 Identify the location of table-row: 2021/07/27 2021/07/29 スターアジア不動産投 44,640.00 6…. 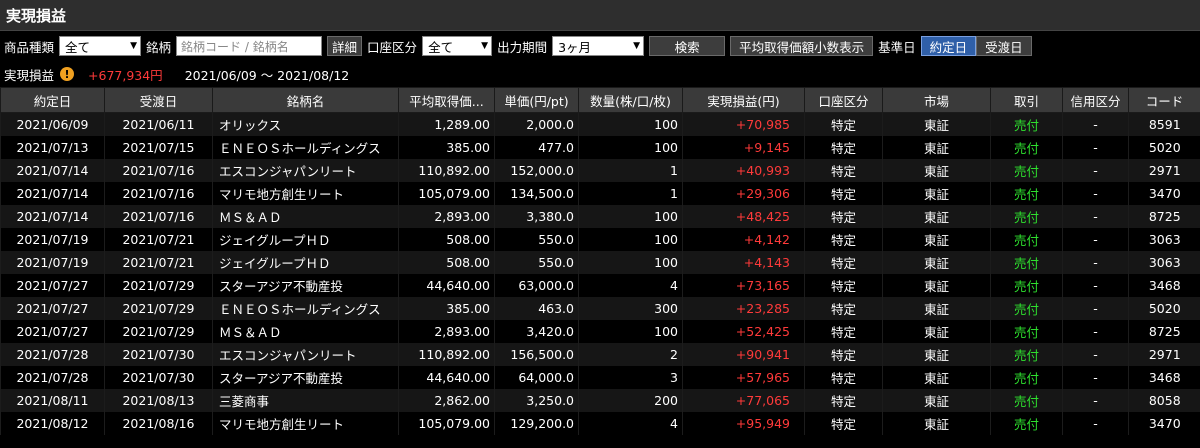
(600, 285).